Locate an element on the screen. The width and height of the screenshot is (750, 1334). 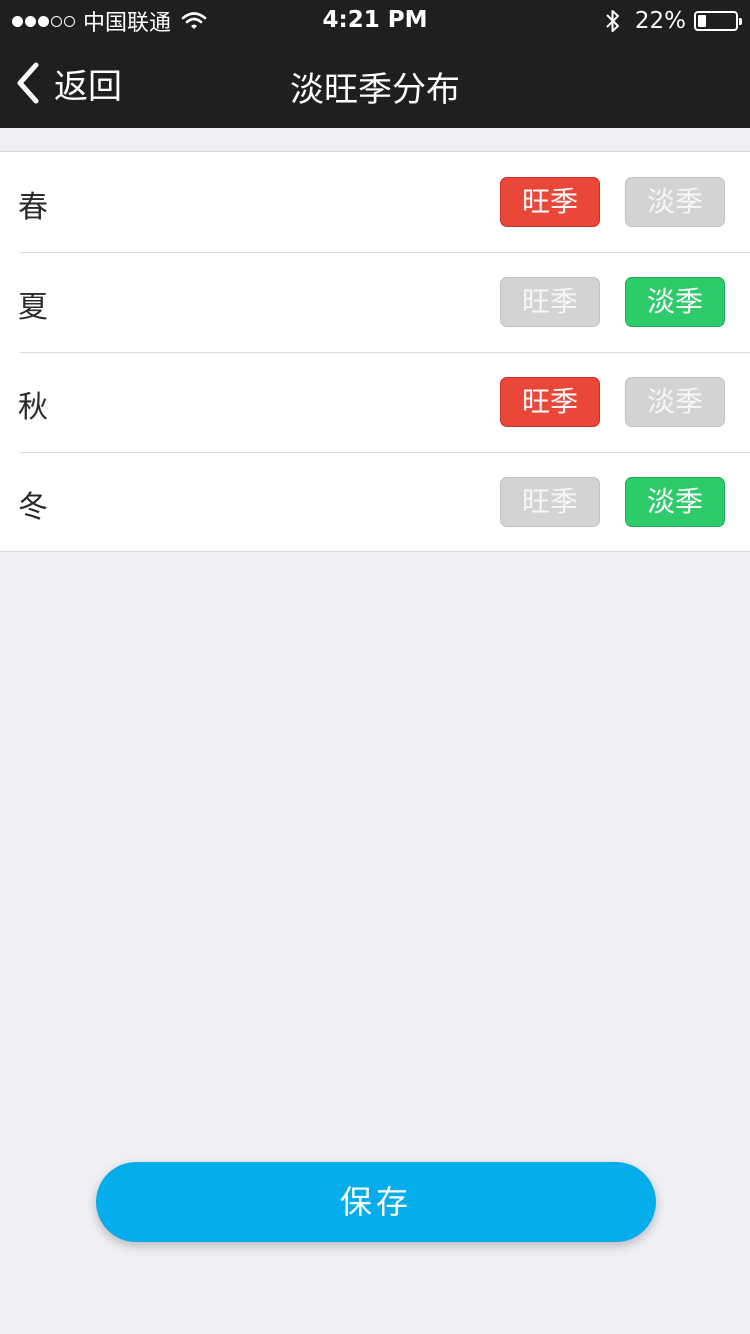
season-label: 秋 is located at coordinates (33, 407).